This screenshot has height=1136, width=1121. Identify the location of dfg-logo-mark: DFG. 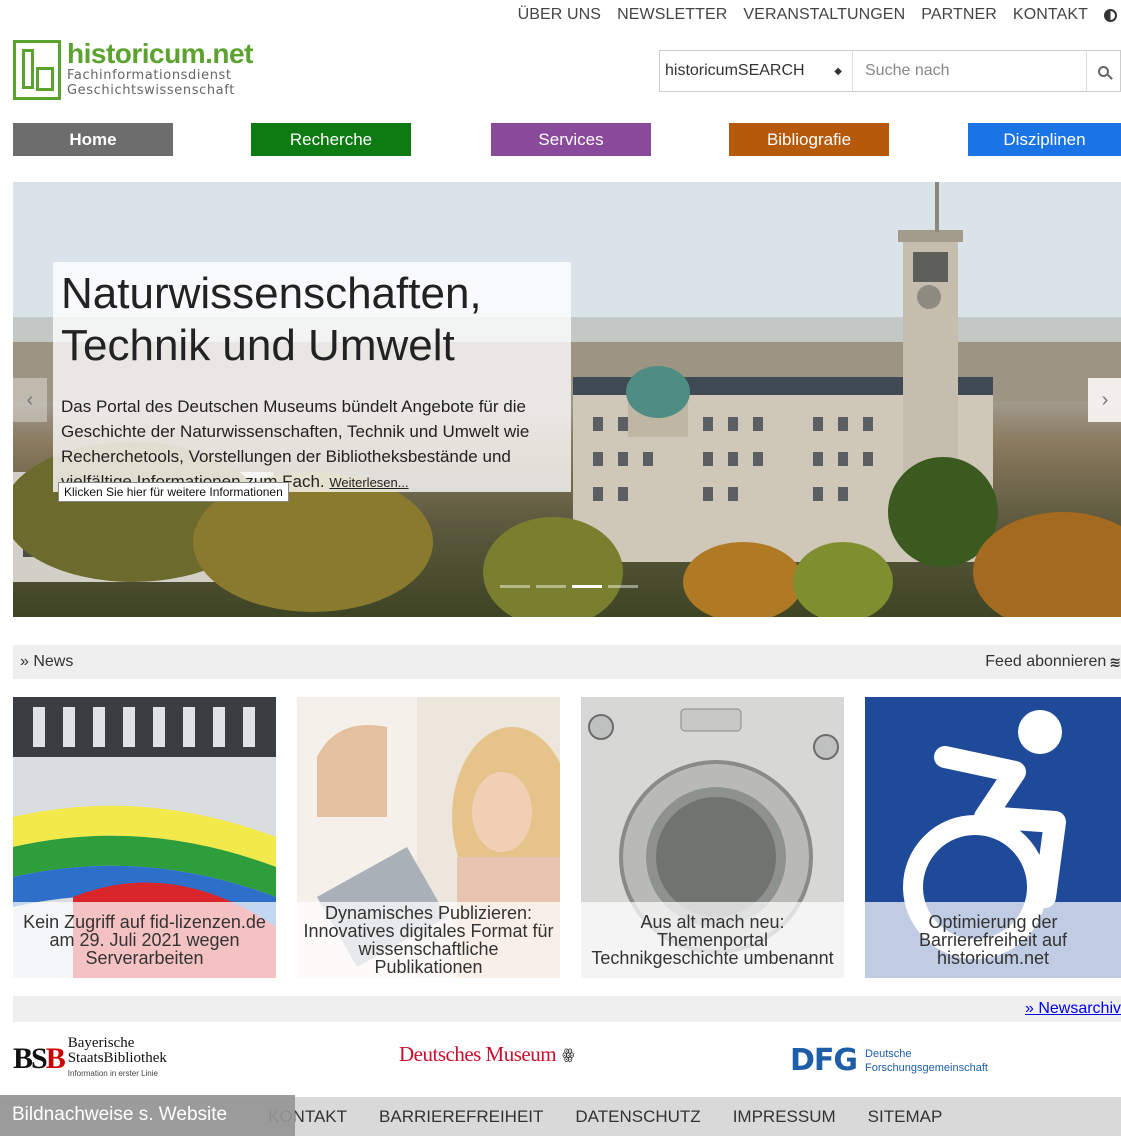
(824, 1060).